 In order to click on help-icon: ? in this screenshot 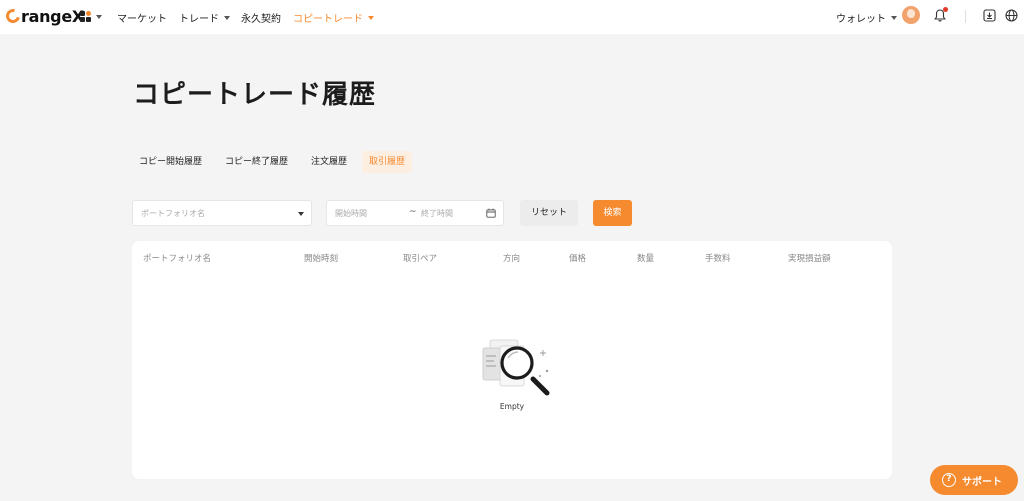, I will do `click(949, 480)`.